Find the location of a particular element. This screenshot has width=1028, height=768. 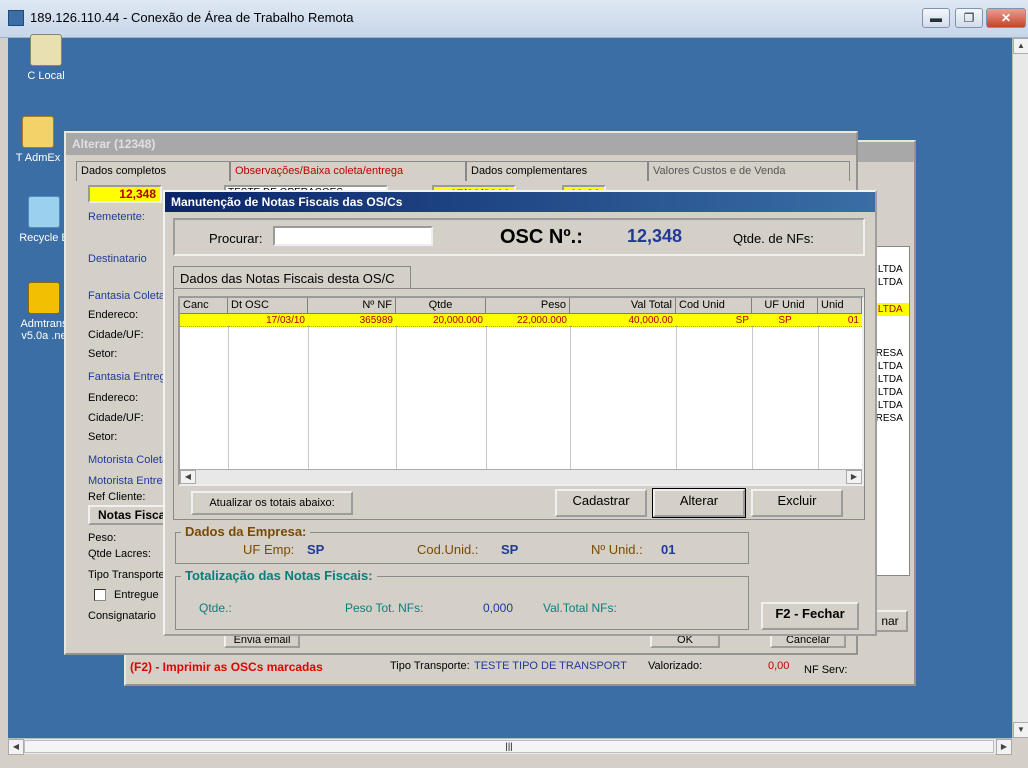

table-cell-qtde: 20,000.000 is located at coordinates (441, 320).